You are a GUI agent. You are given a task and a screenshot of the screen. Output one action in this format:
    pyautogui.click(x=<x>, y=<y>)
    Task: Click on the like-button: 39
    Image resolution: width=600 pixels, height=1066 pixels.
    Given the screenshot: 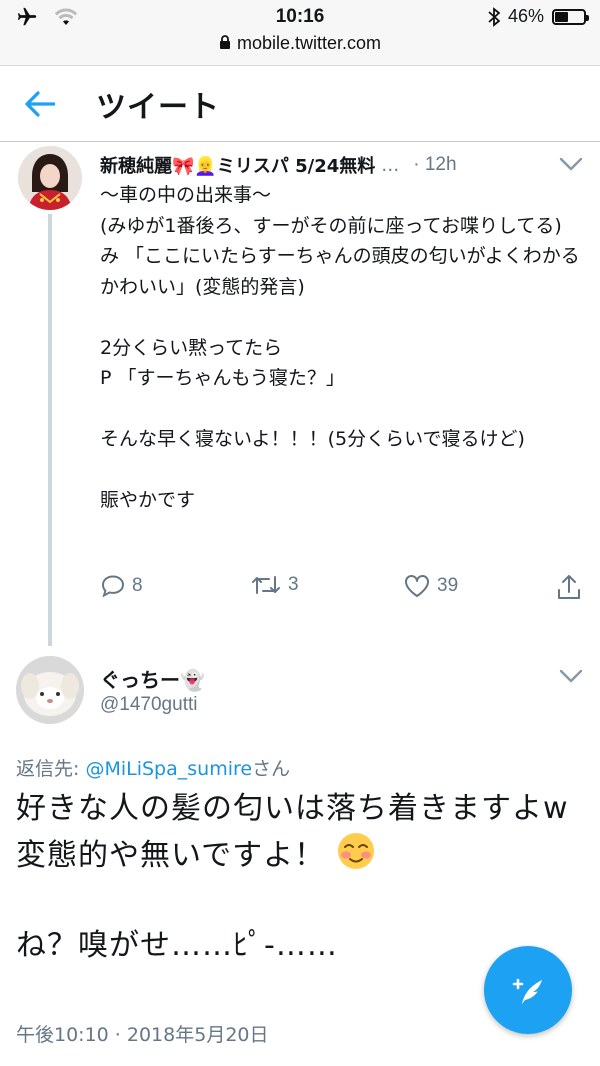 What is the action you would take?
    pyautogui.click(x=430, y=586)
    